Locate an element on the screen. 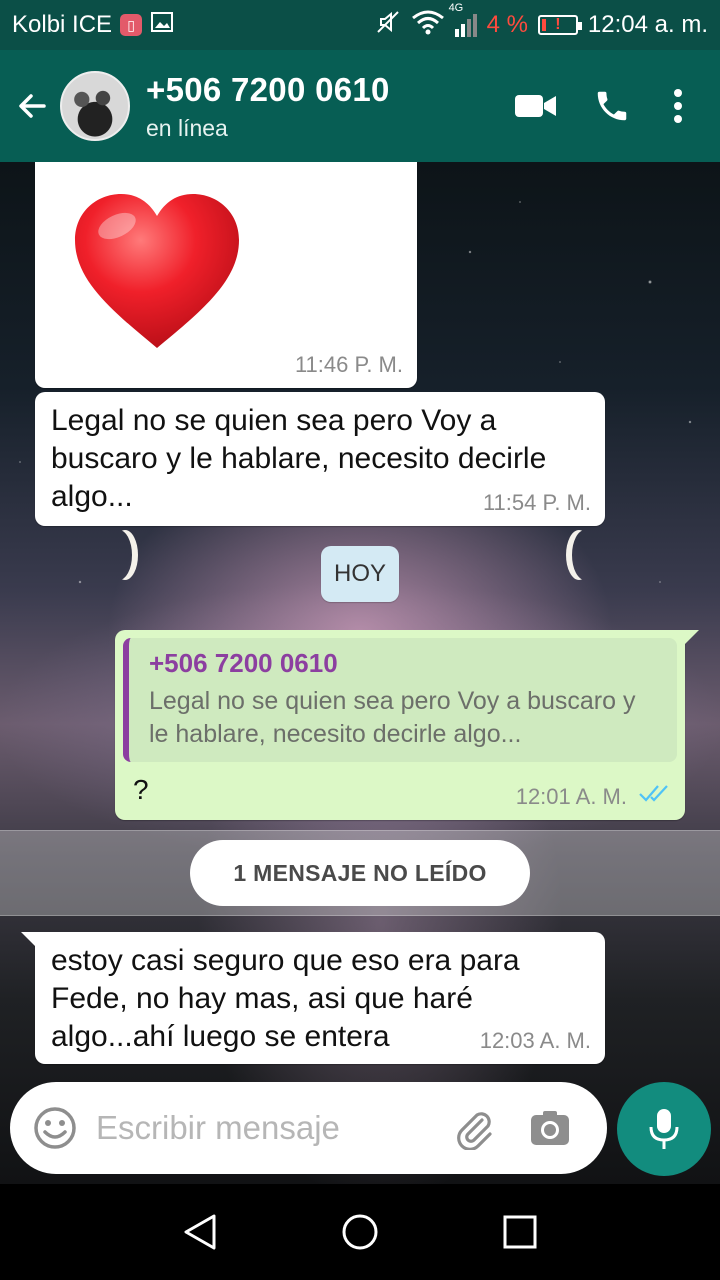 This screenshot has width=720, height=1280. system-navigation-bar is located at coordinates (360, 1232).